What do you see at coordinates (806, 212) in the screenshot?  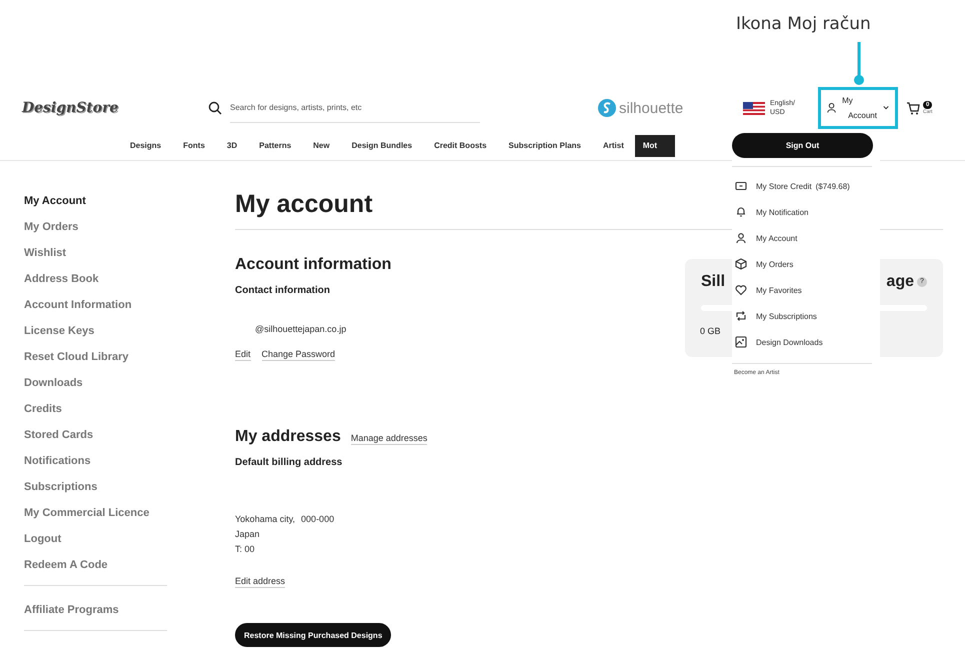 I see `menu-item: My Notification` at bounding box center [806, 212].